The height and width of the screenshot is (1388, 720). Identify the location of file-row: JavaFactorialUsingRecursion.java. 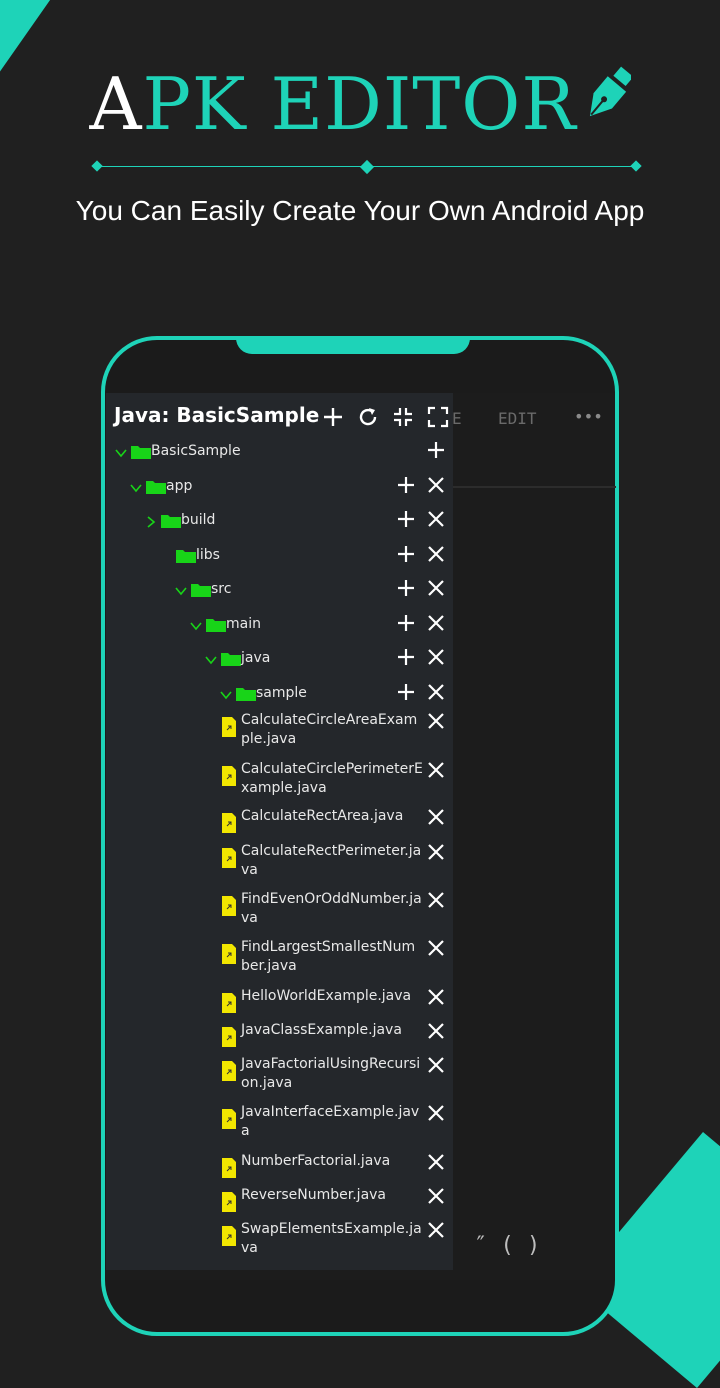
(279, 1077).